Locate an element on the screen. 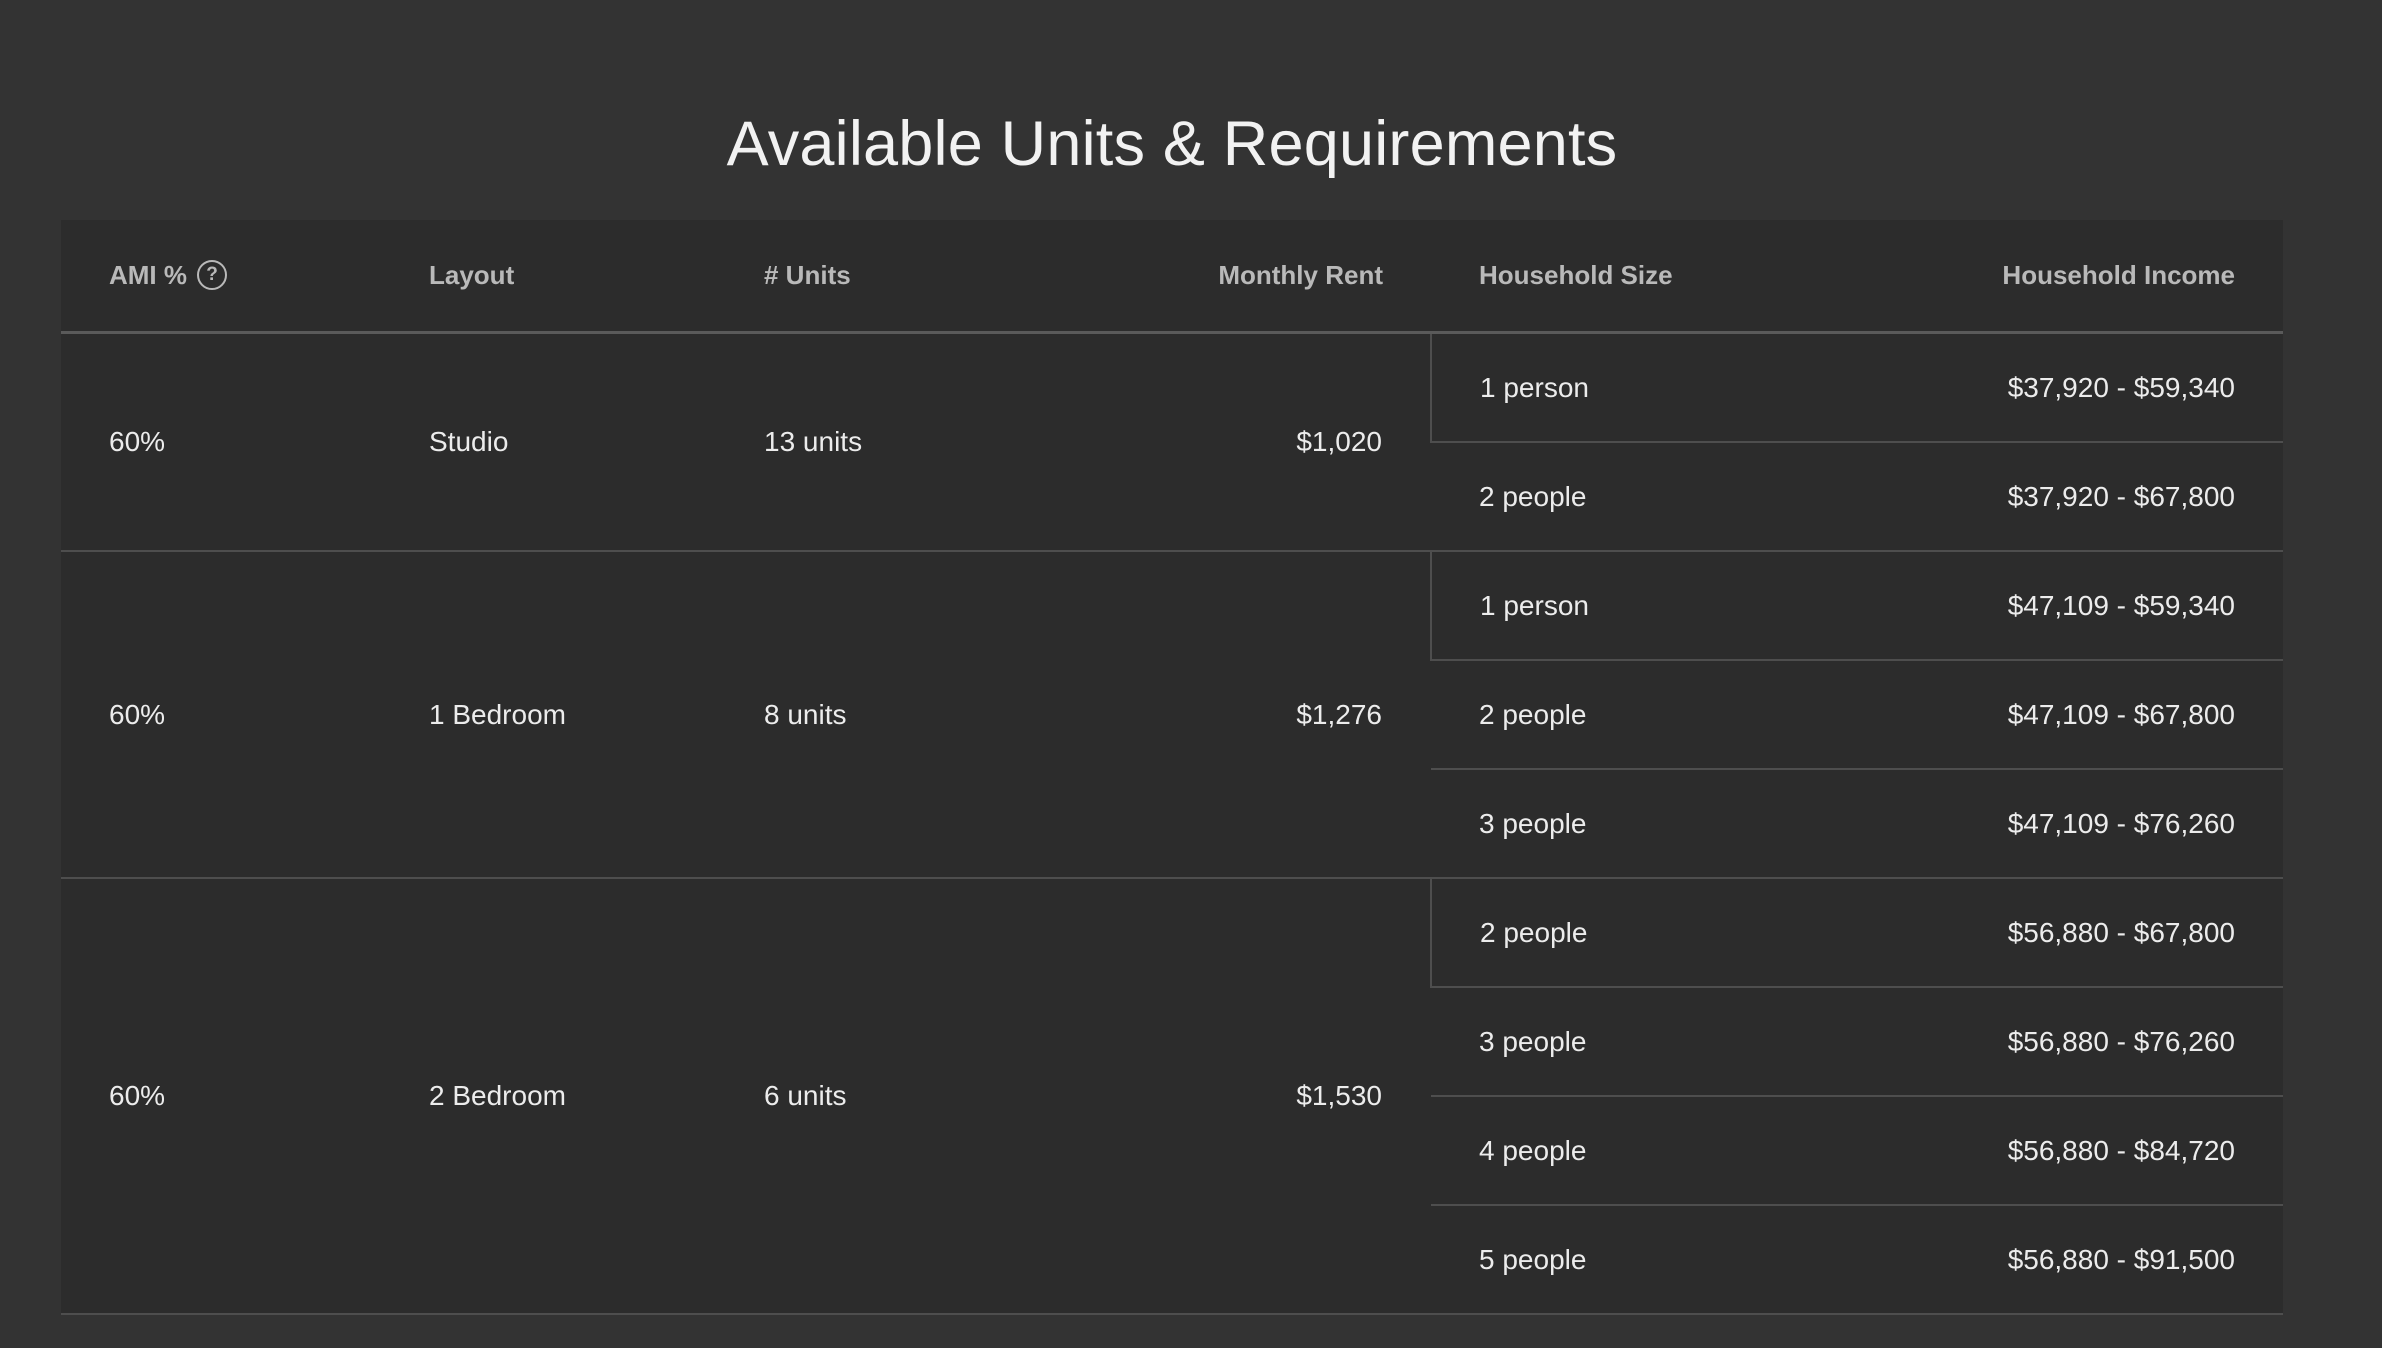  cell-layout: 1 Bedroom is located at coordinates (548, 715).